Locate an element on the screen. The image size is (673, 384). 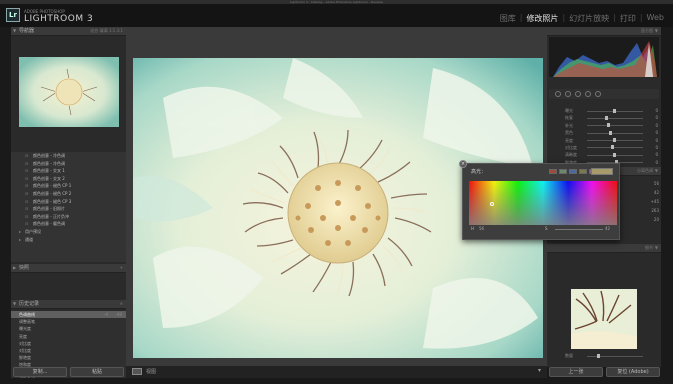
split-value: 42 is located at coordinates (643, 192).